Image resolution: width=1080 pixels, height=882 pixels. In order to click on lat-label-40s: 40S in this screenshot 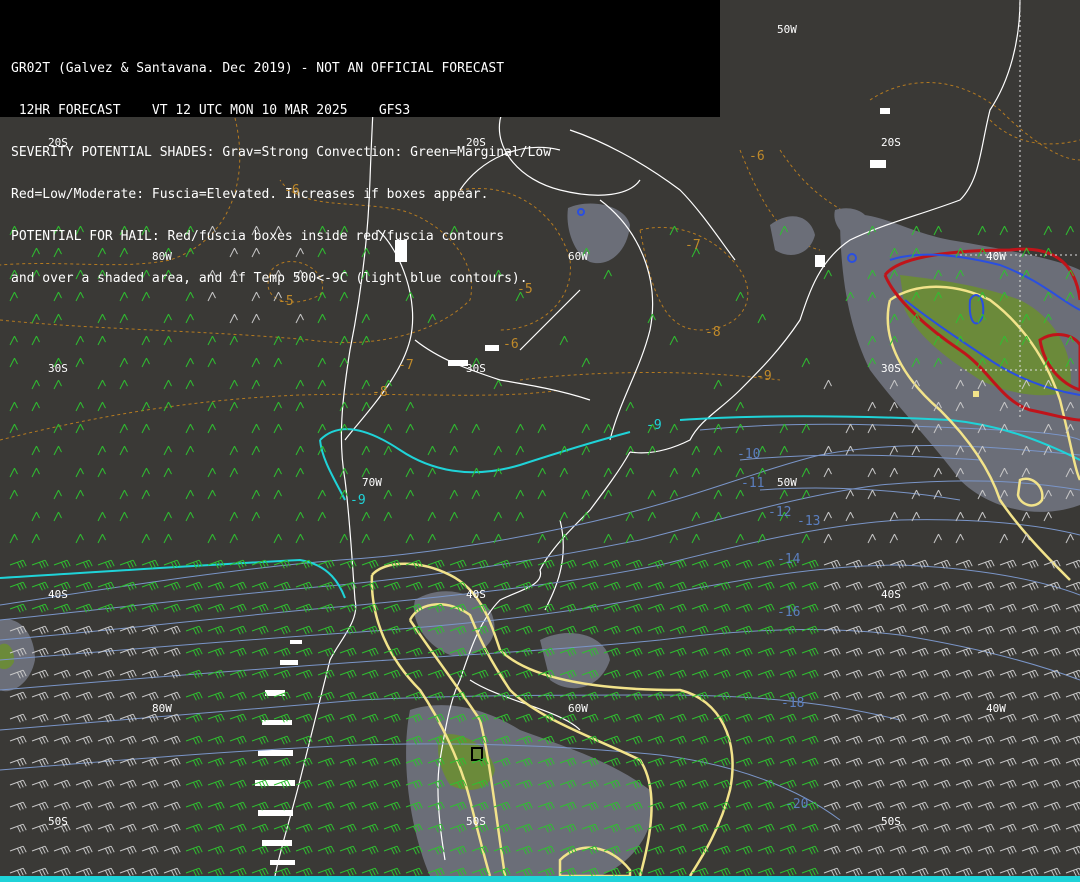, I will do `click(476, 594)`.